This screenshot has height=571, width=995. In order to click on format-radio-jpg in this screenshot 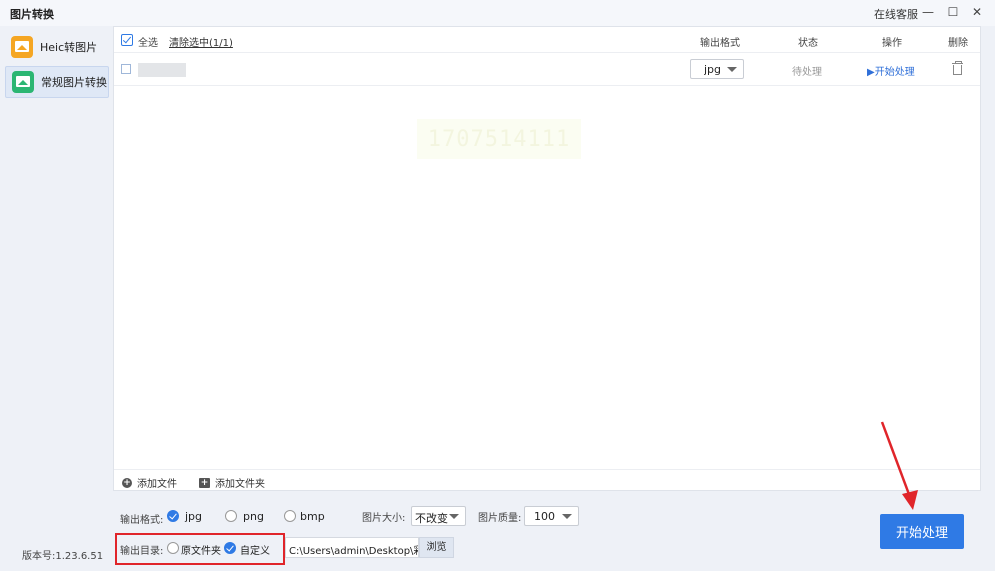, I will do `click(173, 516)`.